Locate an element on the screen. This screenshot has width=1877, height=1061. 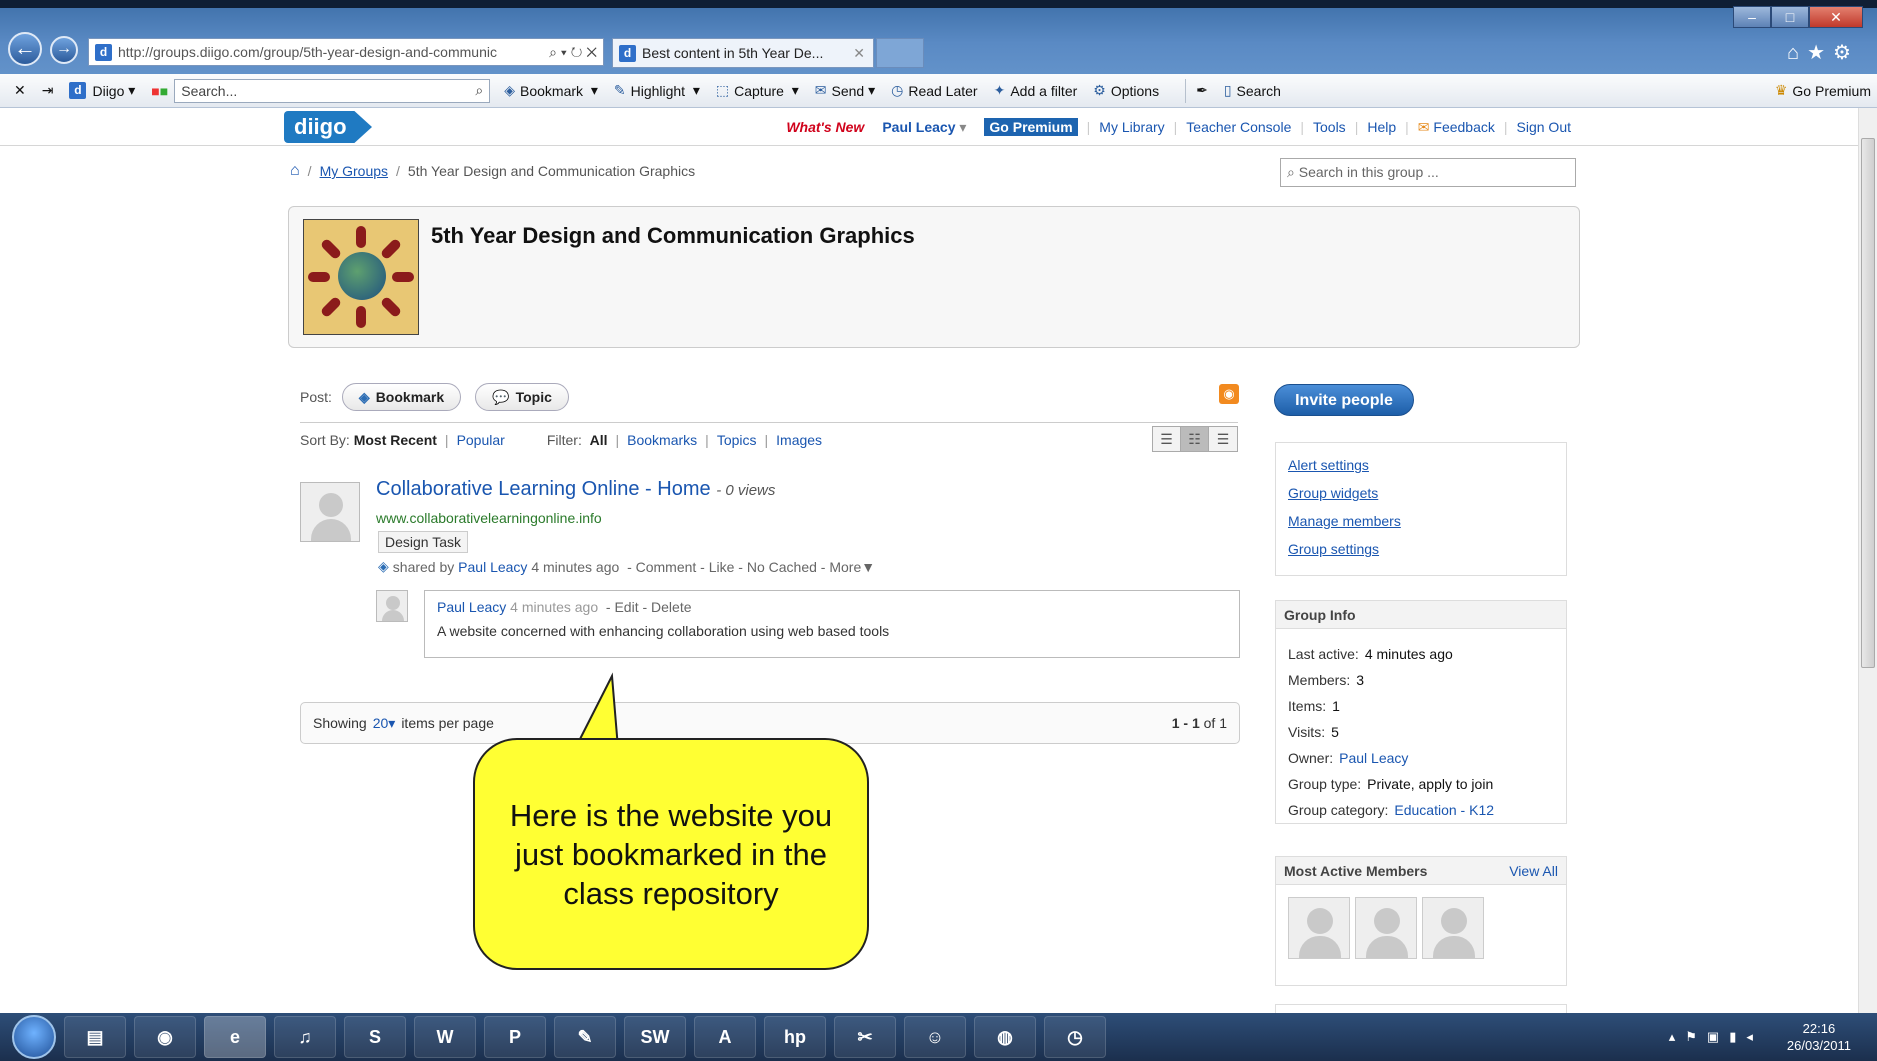
itunes-icon: ♫ is located at coordinates (305, 1037).